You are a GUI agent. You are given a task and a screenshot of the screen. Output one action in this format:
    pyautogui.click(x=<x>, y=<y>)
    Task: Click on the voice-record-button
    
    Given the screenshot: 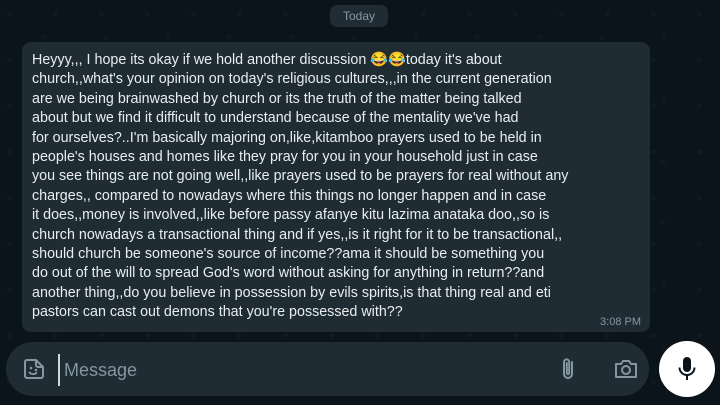 What is the action you would take?
    pyautogui.click(x=687, y=369)
    